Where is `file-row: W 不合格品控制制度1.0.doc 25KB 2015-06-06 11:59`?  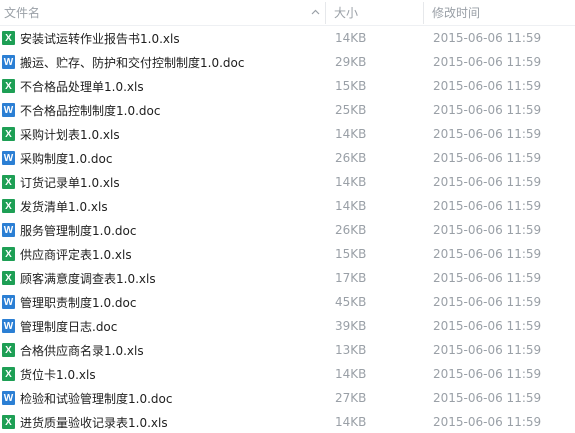 file-row: W 不合格品控制制度1.0.doc 25KB 2015-06-06 11:59 is located at coordinates (287, 110).